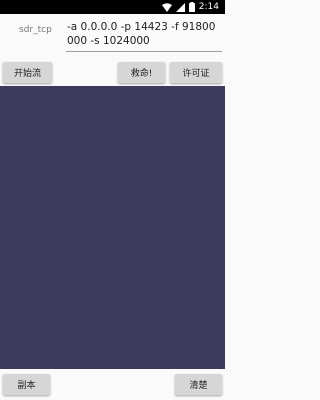  Describe the element at coordinates (27, 72) in the screenshot. I see `start-stream-button: 开始流` at that location.